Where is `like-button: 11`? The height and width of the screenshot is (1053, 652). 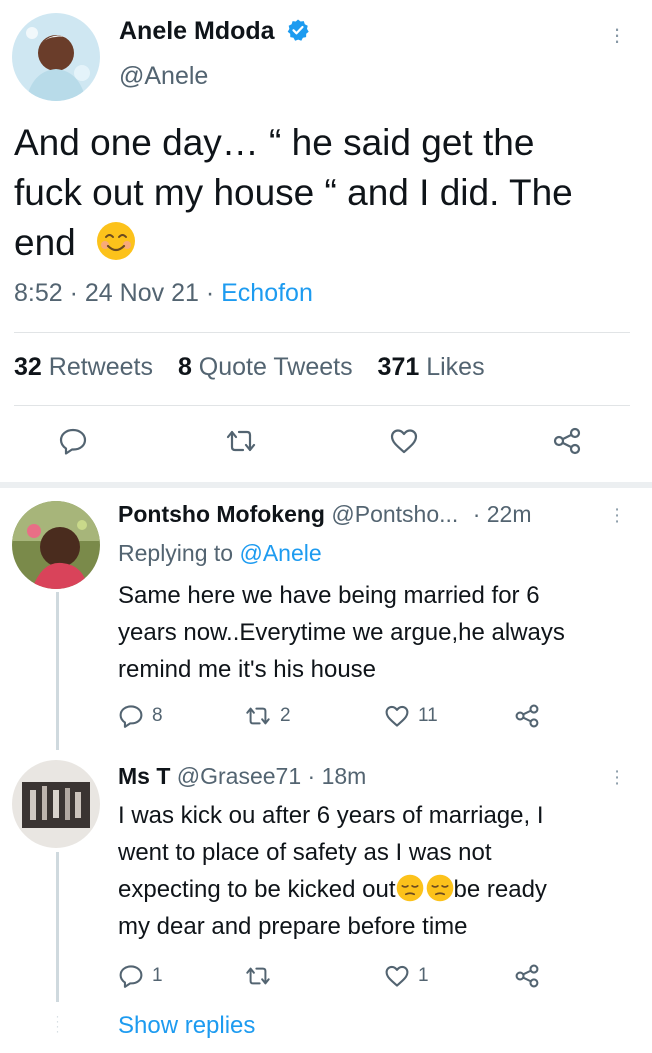 like-button: 11 is located at coordinates (411, 716).